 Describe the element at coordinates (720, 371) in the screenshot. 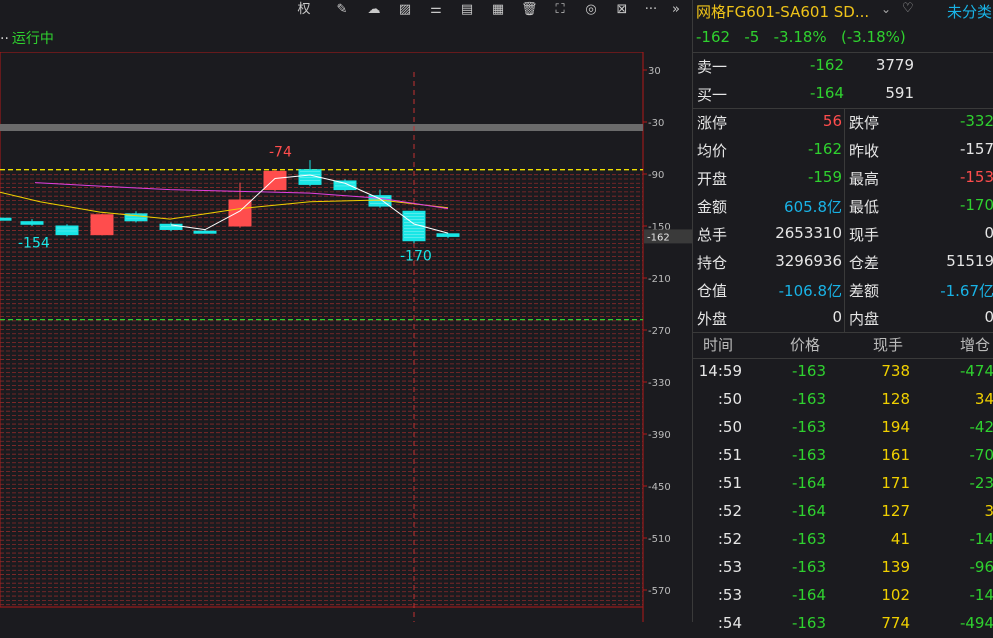

I see `tick-time: 14:59` at that location.